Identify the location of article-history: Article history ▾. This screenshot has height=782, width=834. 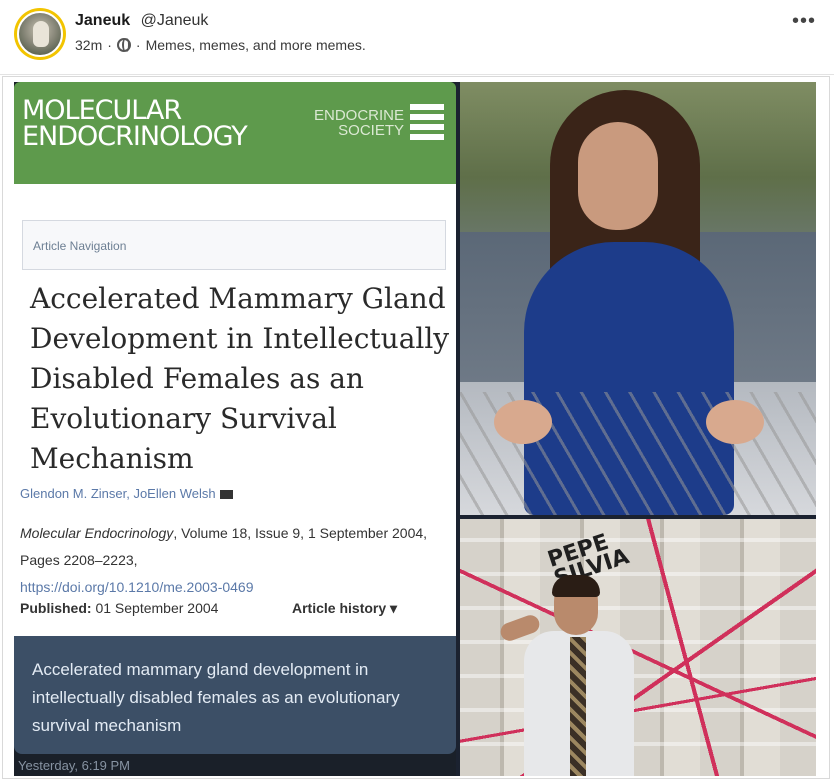
(345, 608).